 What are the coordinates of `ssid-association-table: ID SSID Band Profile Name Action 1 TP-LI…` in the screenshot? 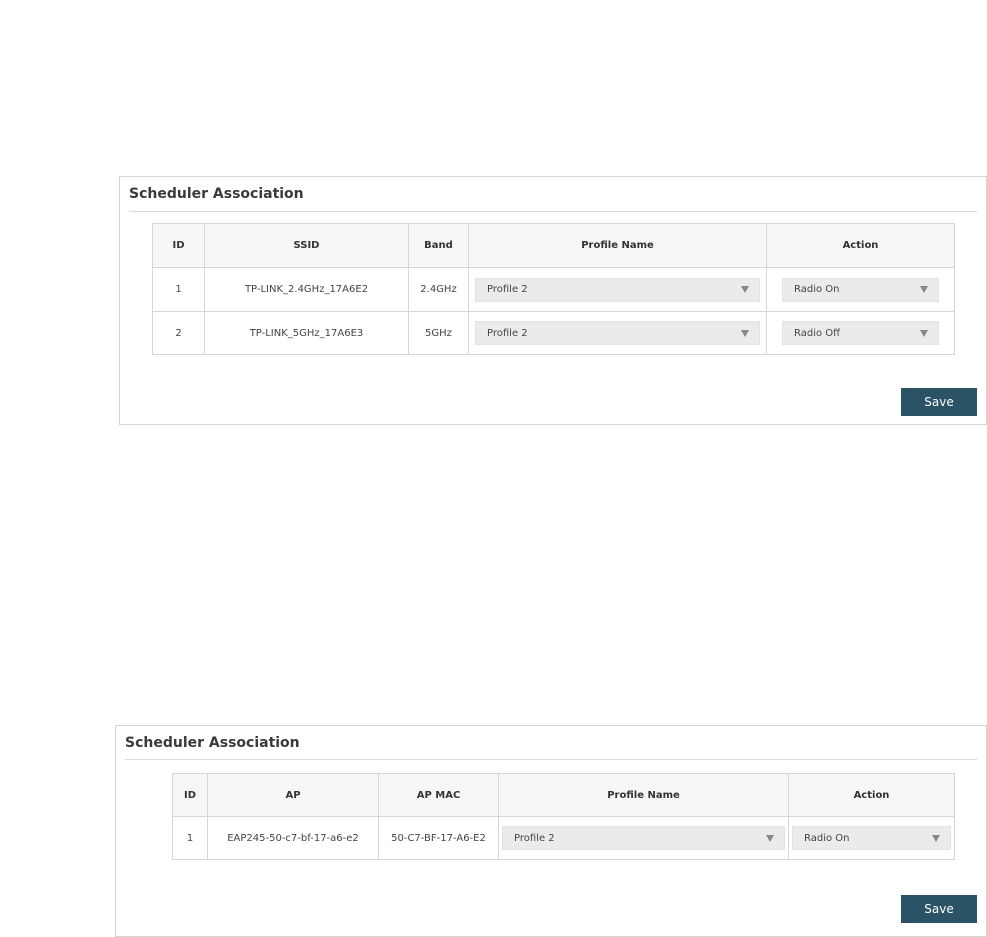 It's located at (553, 289).